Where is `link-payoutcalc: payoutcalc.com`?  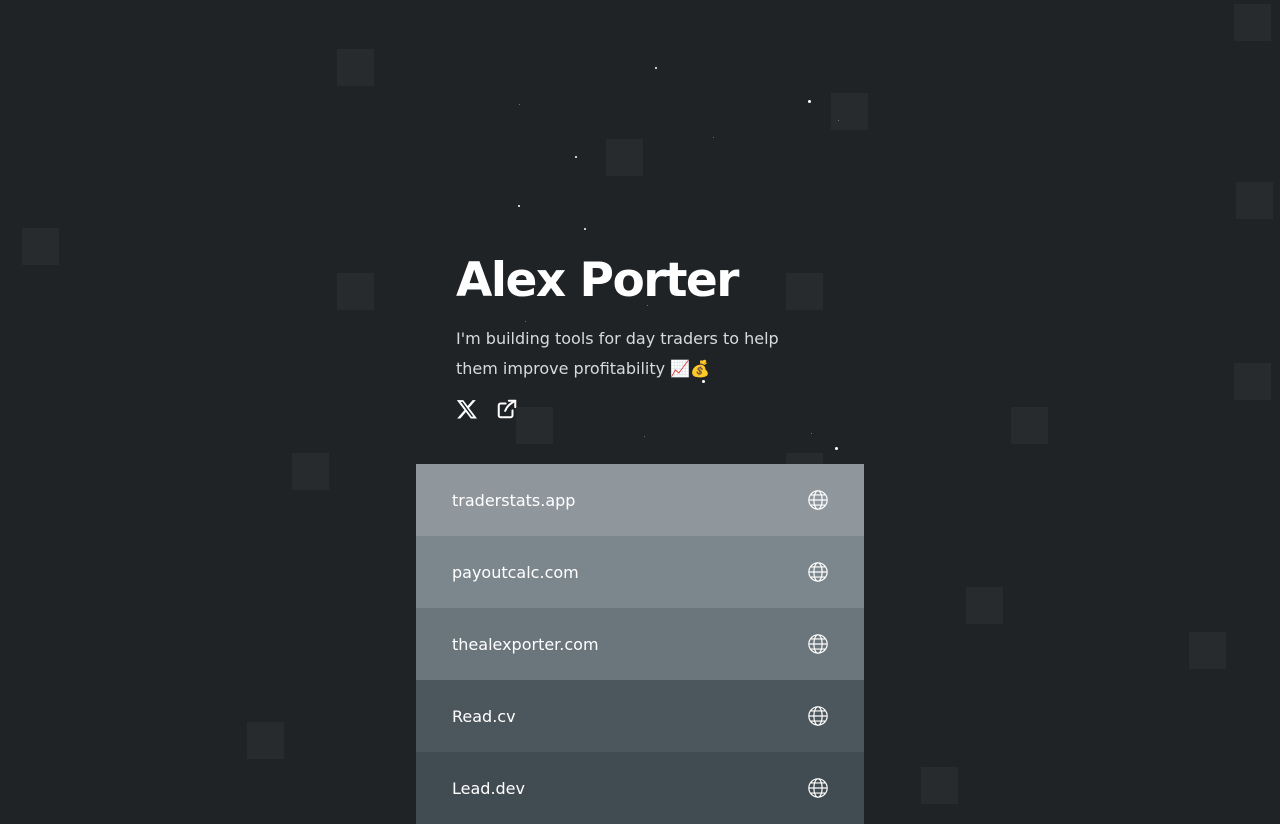 link-payoutcalc: payoutcalc.com is located at coordinates (640, 572).